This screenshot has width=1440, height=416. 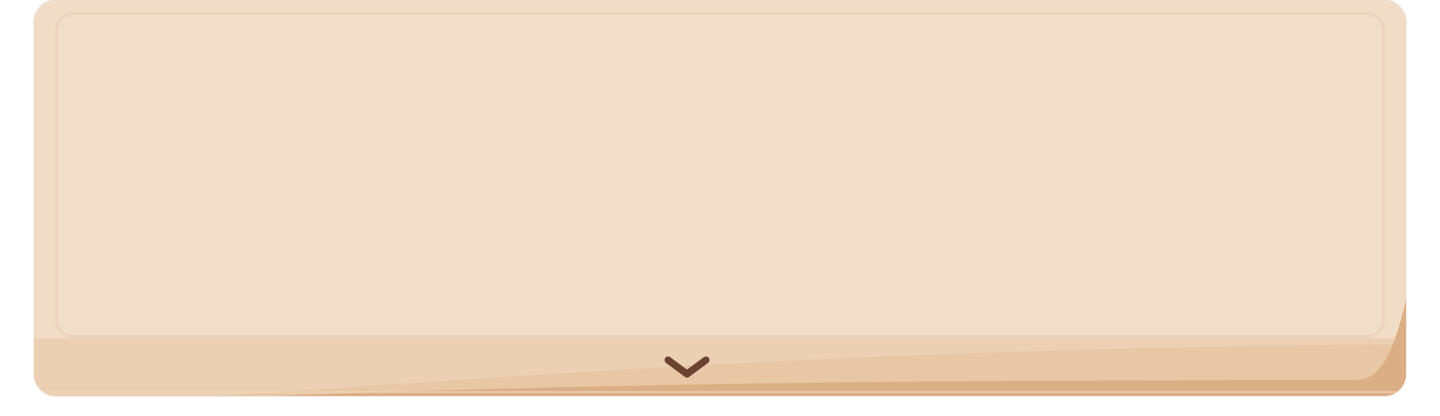 I want to click on advance-dialog-button, so click(x=687, y=367).